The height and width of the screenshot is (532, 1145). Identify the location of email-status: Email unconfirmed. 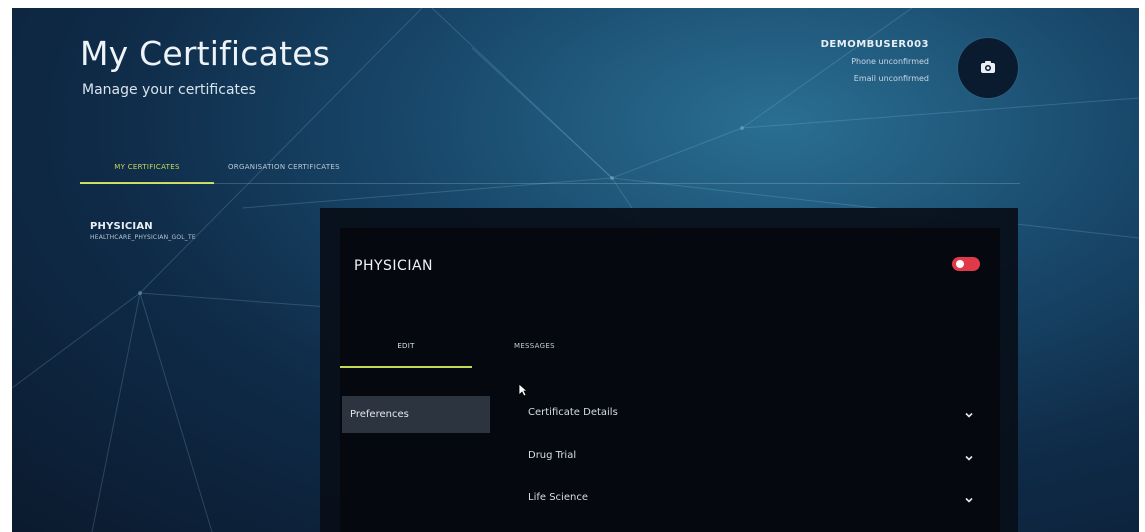
(875, 78).